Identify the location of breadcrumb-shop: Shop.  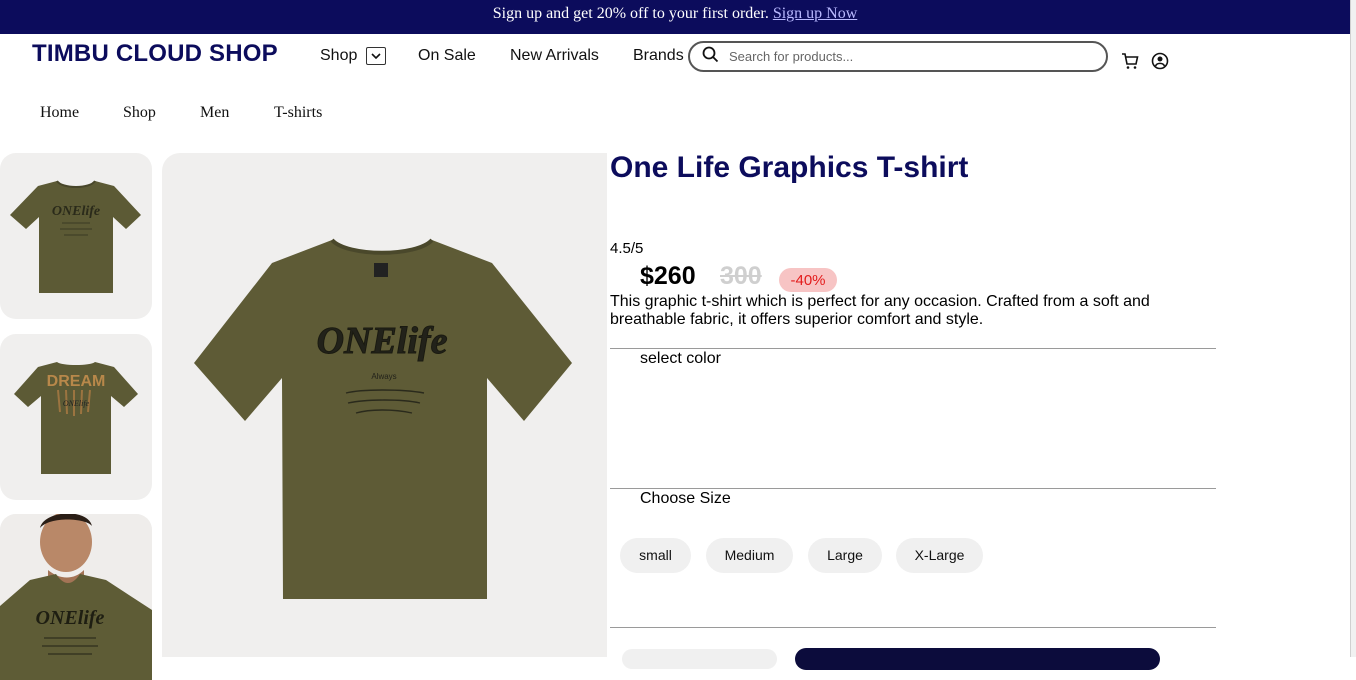
(139, 113).